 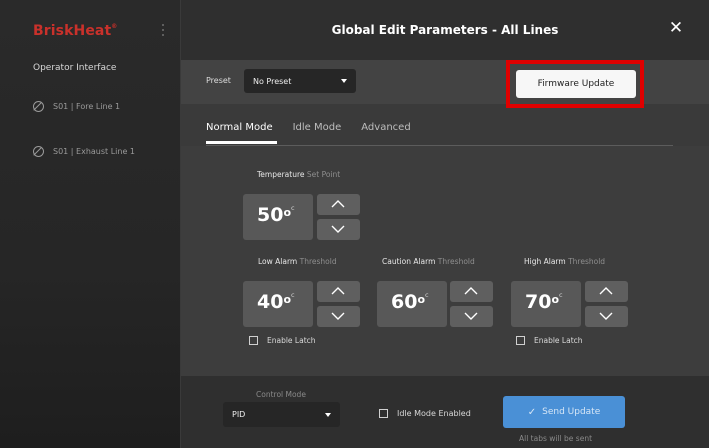 I want to click on low-alarm-value: 40oc, so click(x=276, y=302).